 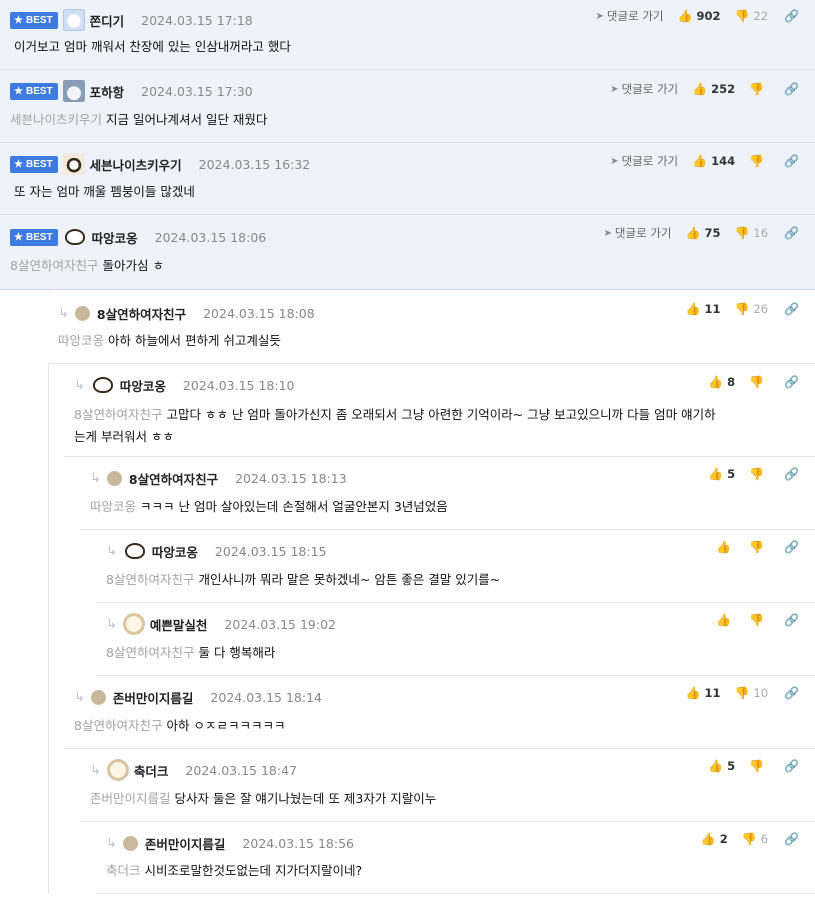 What do you see at coordinates (298, 843) in the screenshot?
I see `comment-time: 2024.03.15 18:56` at bounding box center [298, 843].